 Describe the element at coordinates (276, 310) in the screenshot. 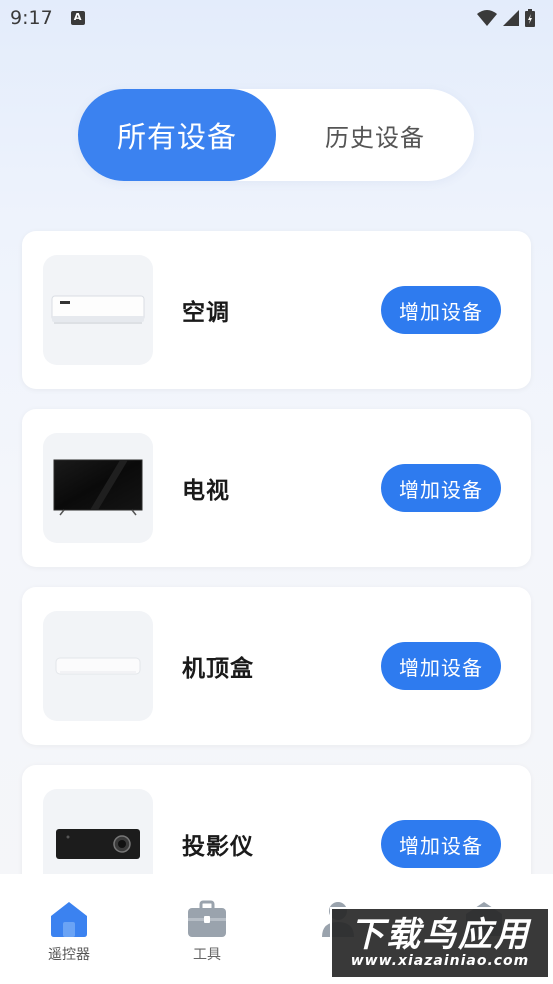

I see `device-card-air-conditioner: 空调 增加设备` at that location.